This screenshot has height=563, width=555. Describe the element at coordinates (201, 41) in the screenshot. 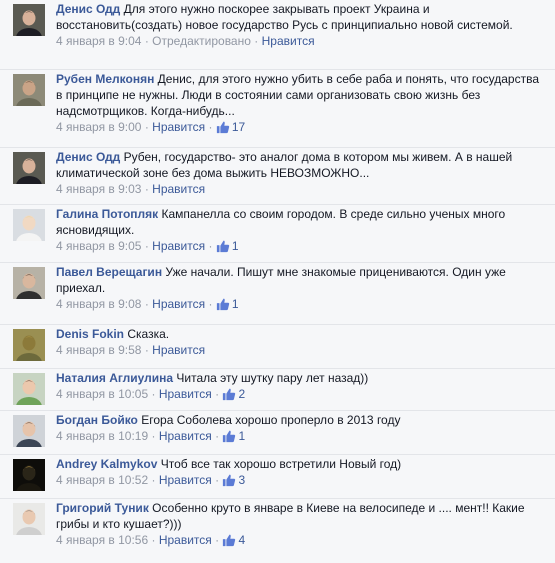

I see `edited-label: Отредактировано` at that location.